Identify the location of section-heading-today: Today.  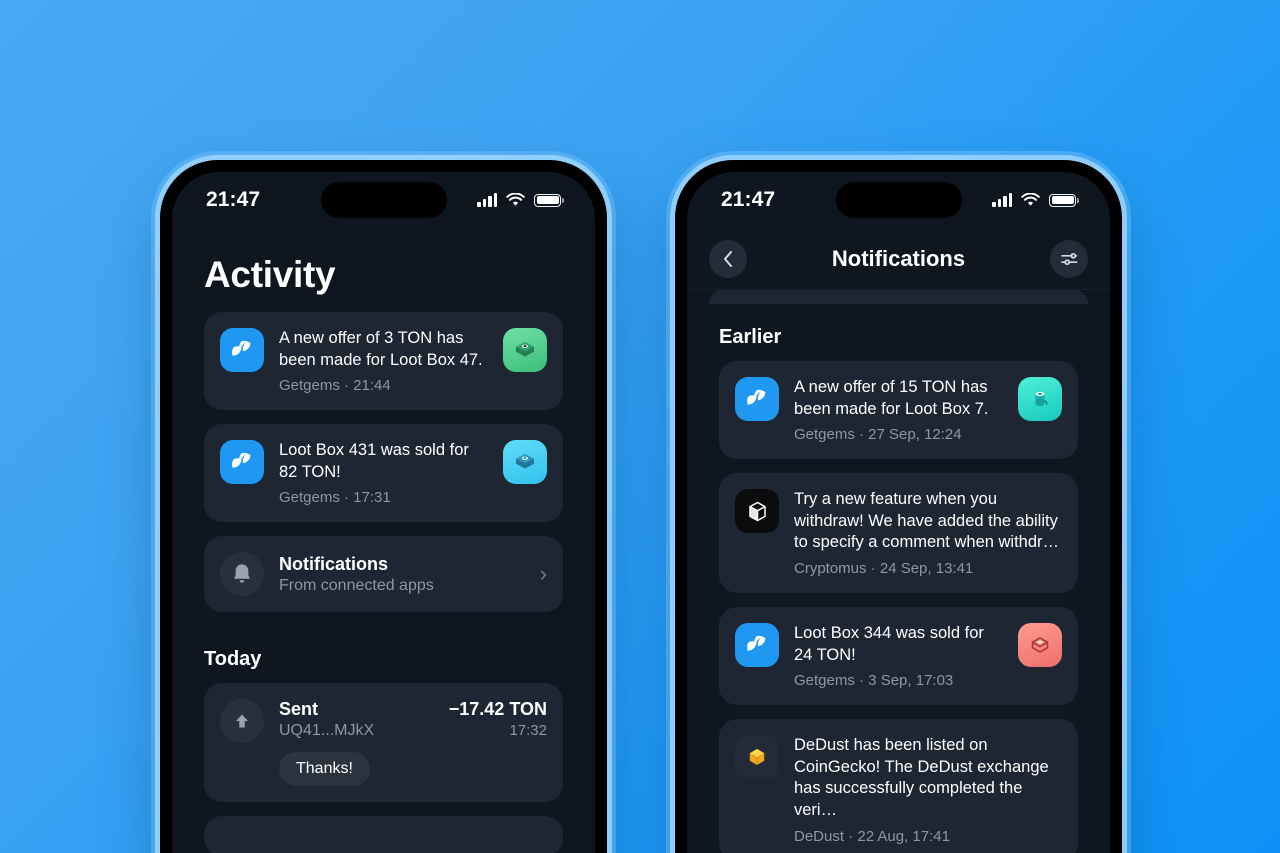
(233, 659).